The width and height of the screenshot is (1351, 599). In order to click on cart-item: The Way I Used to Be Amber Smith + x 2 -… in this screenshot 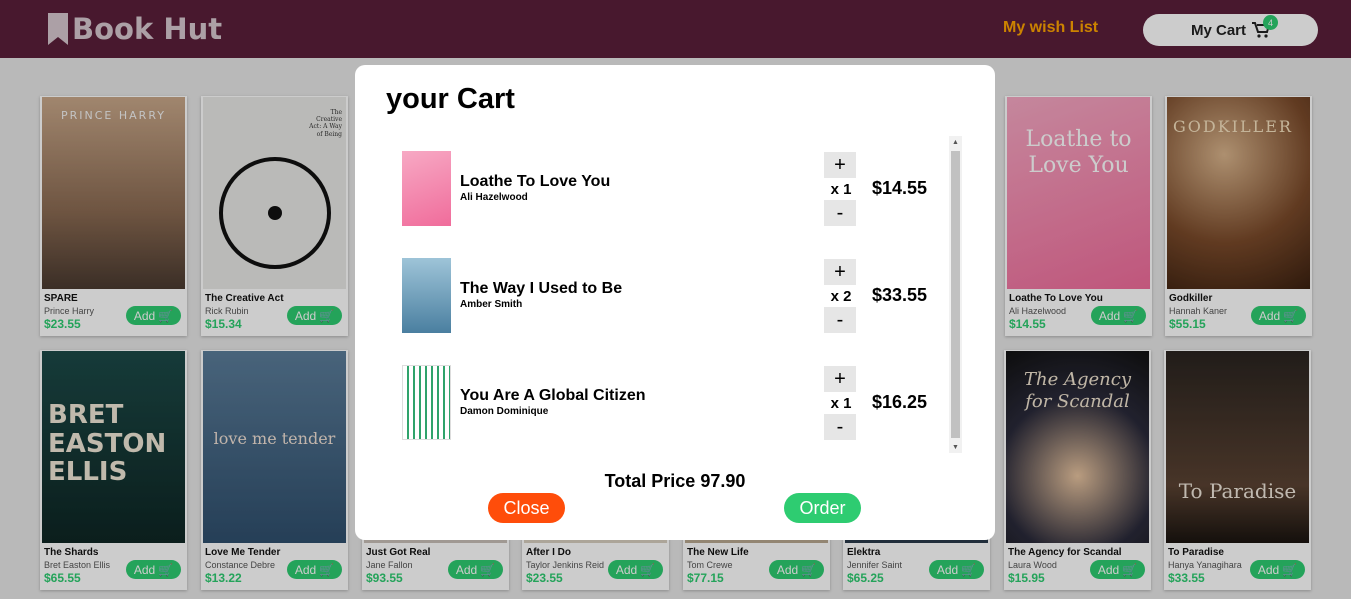, I will do `click(667, 295)`.